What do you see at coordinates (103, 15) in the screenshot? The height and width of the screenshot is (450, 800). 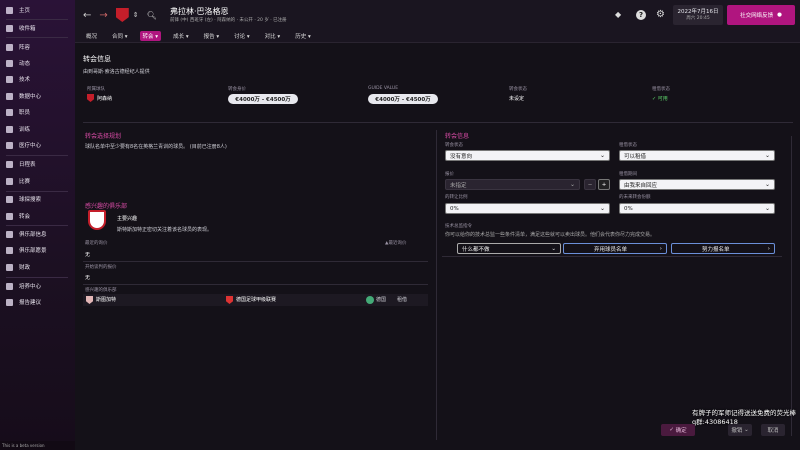 I see `forward-arrow-icon: →` at bounding box center [103, 15].